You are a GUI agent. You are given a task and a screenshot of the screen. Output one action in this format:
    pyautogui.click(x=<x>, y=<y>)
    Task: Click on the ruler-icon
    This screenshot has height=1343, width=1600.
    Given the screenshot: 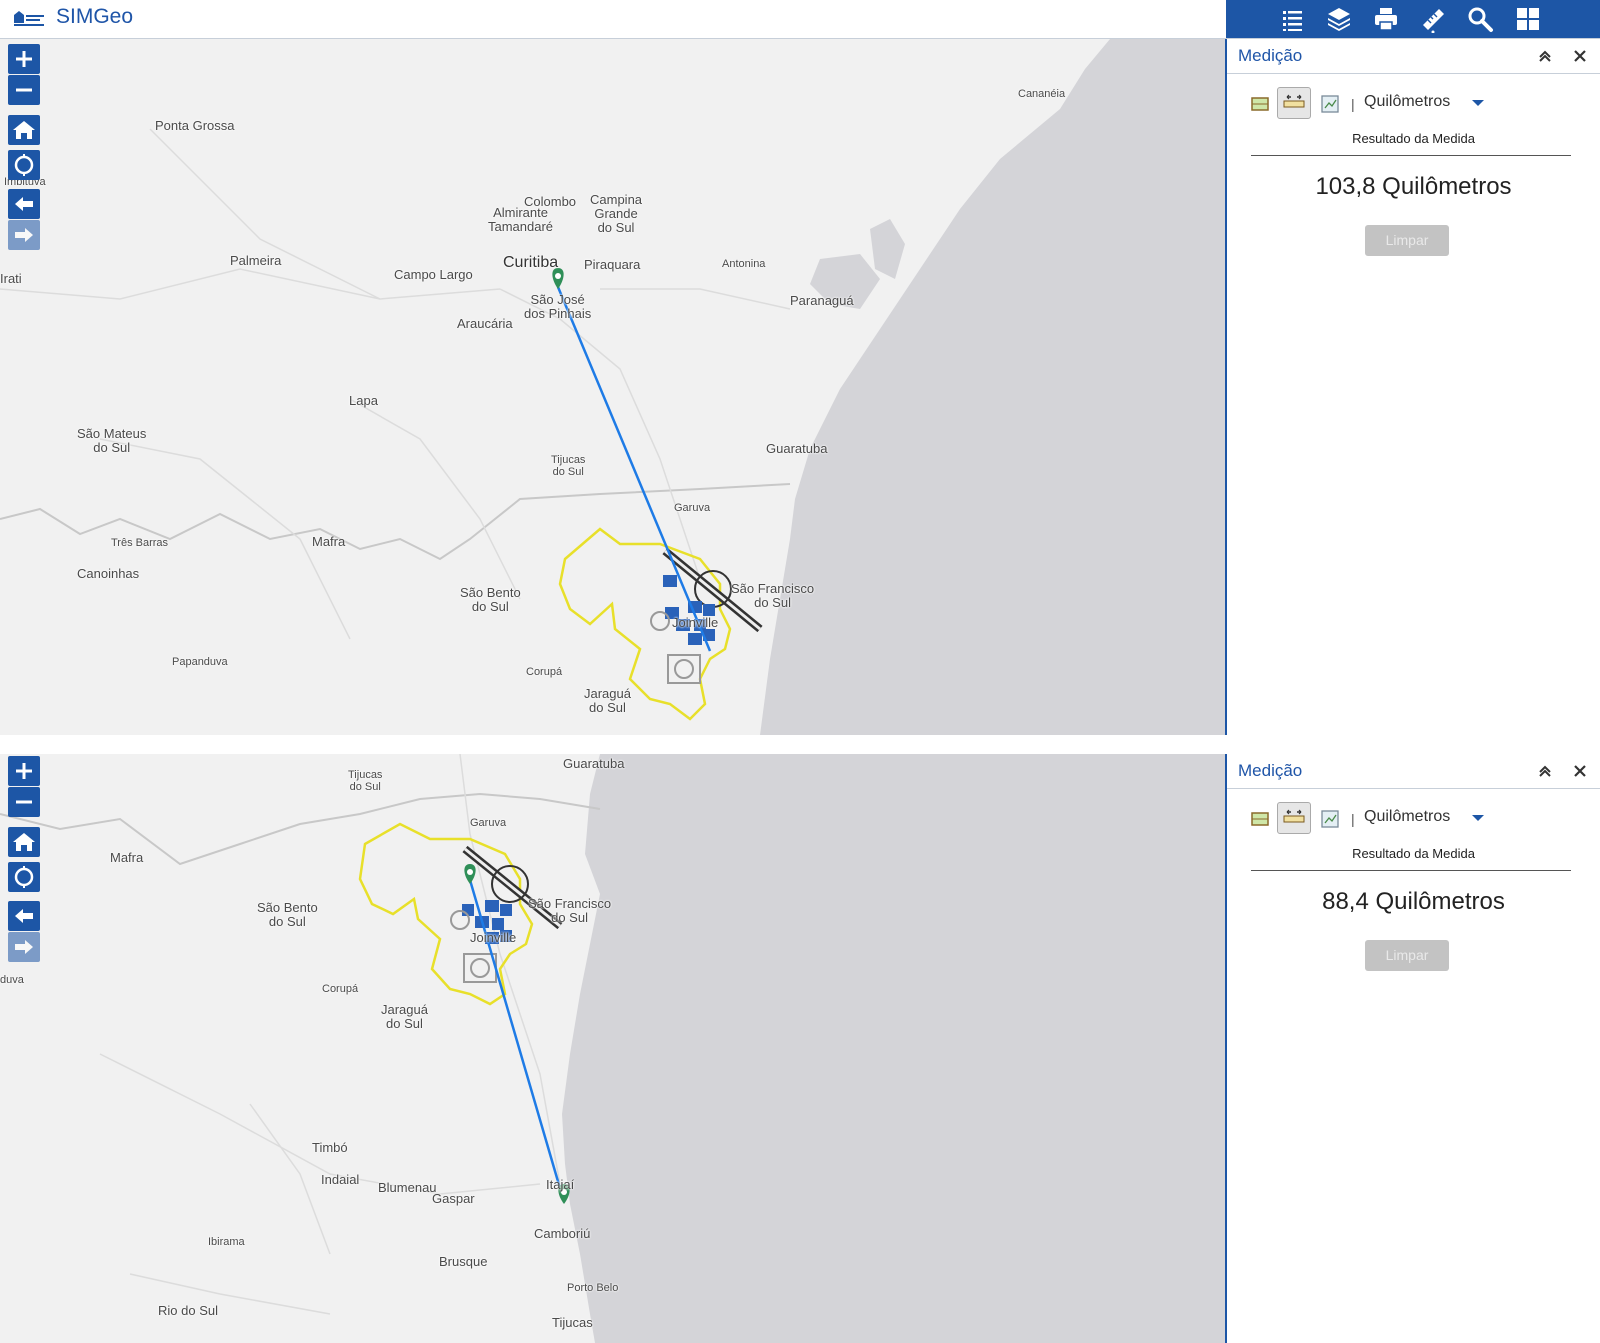 What is the action you would take?
    pyautogui.click(x=1433, y=19)
    